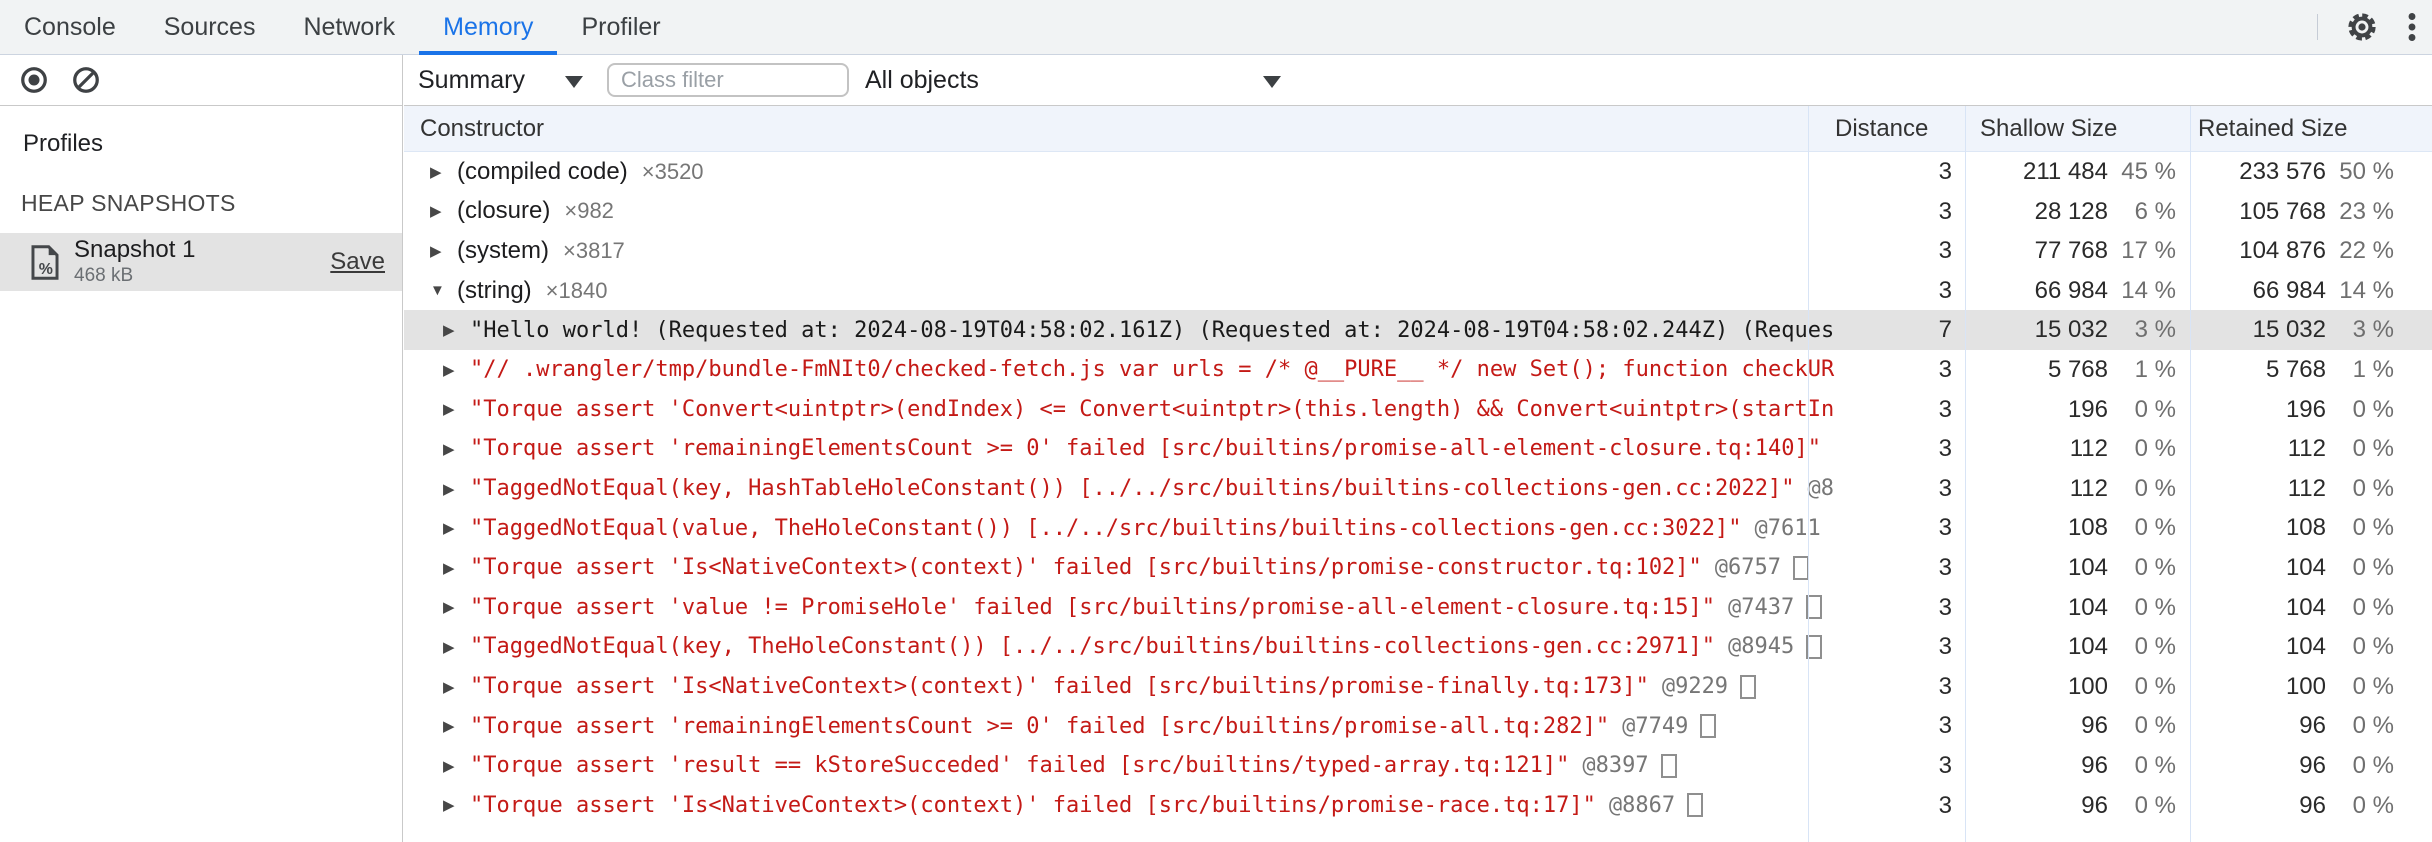 The width and height of the screenshot is (2432, 842). I want to click on shallow-size-value: 112, so click(2088, 488).